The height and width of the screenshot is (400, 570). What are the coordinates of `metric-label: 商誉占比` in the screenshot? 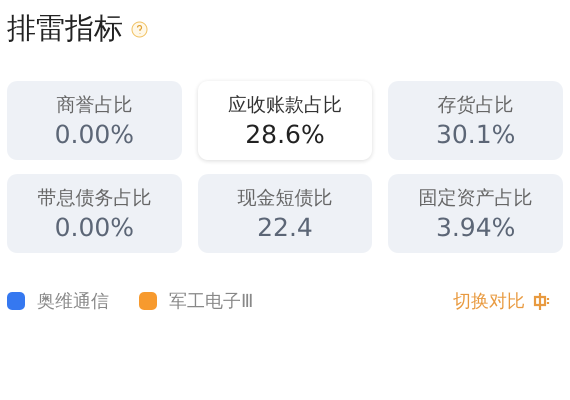 It's located at (94, 105).